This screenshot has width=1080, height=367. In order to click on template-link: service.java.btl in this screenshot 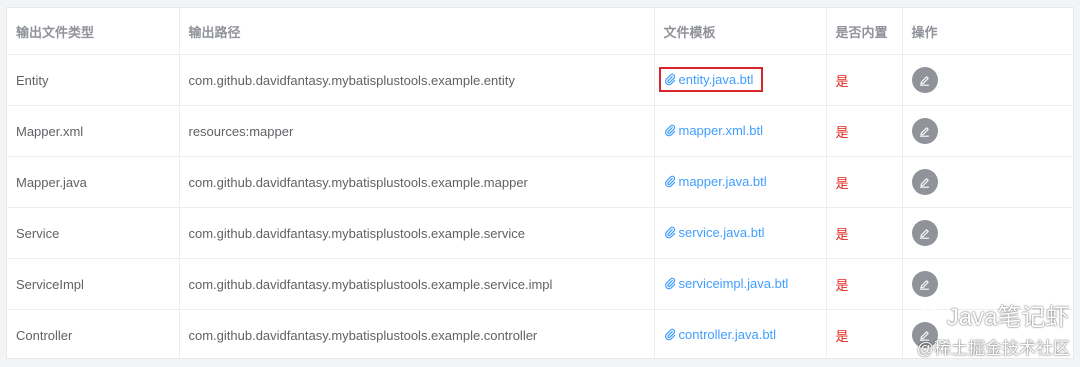, I will do `click(714, 232)`.